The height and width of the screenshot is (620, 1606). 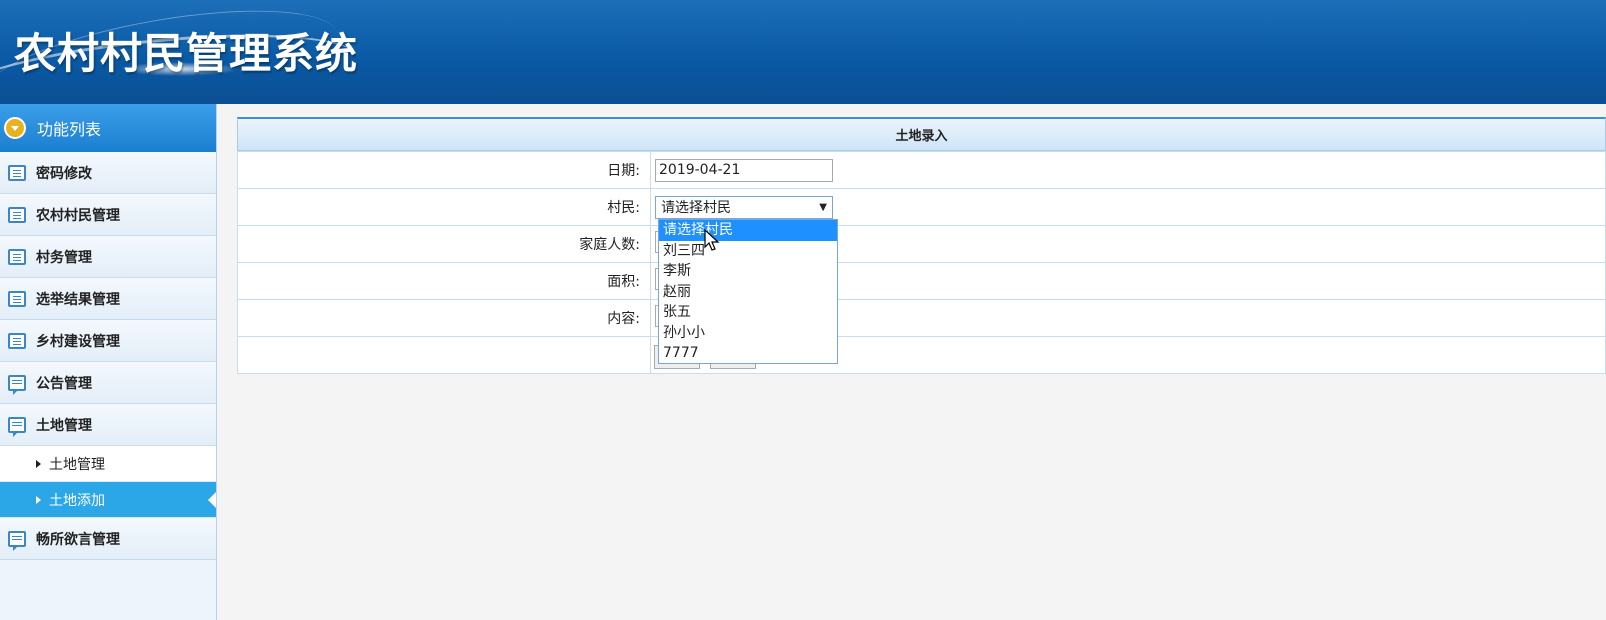 What do you see at coordinates (77, 500) in the screenshot?
I see `sidebar-subitem-label: 土地添加` at bounding box center [77, 500].